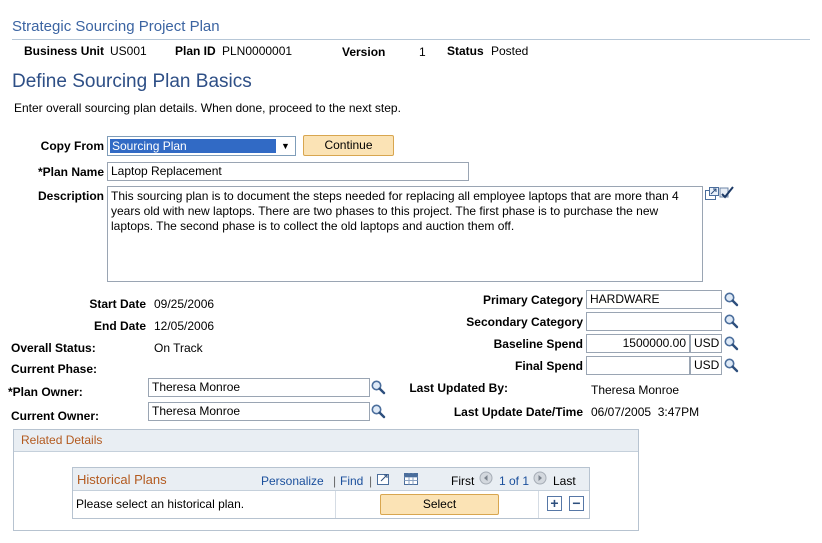  What do you see at coordinates (510, 51) in the screenshot?
I see `status-value: Posted` at bounding box center [510, 51].